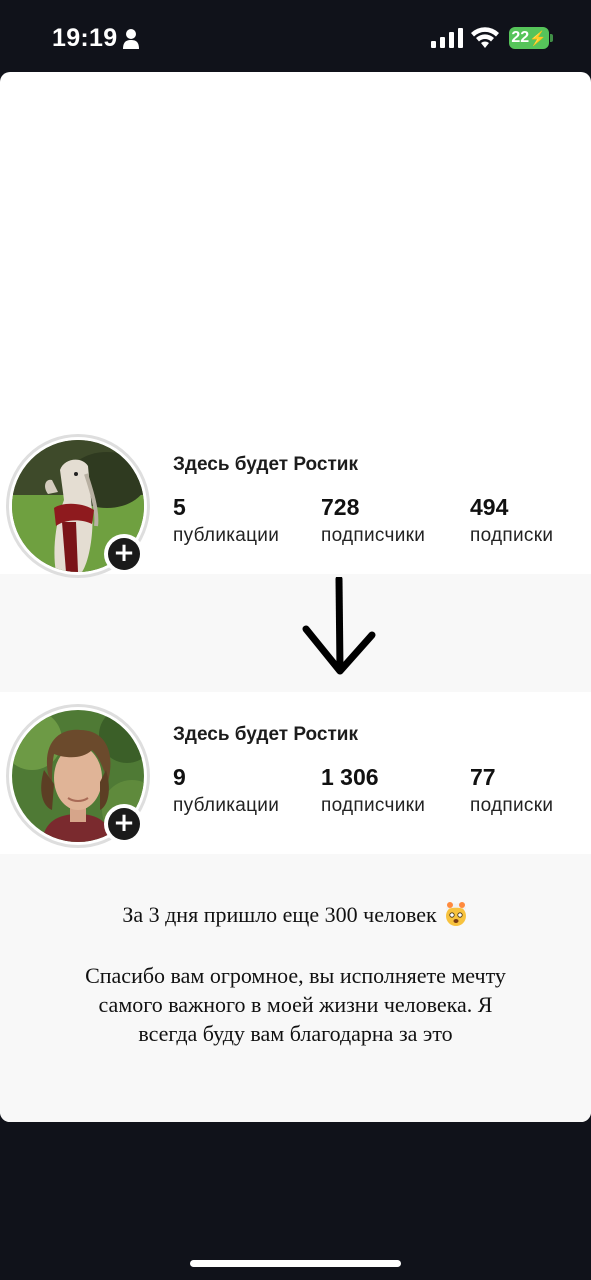 The image size is (591, 1280). I want to click on stat-value: 1 306, so click(350, 777).